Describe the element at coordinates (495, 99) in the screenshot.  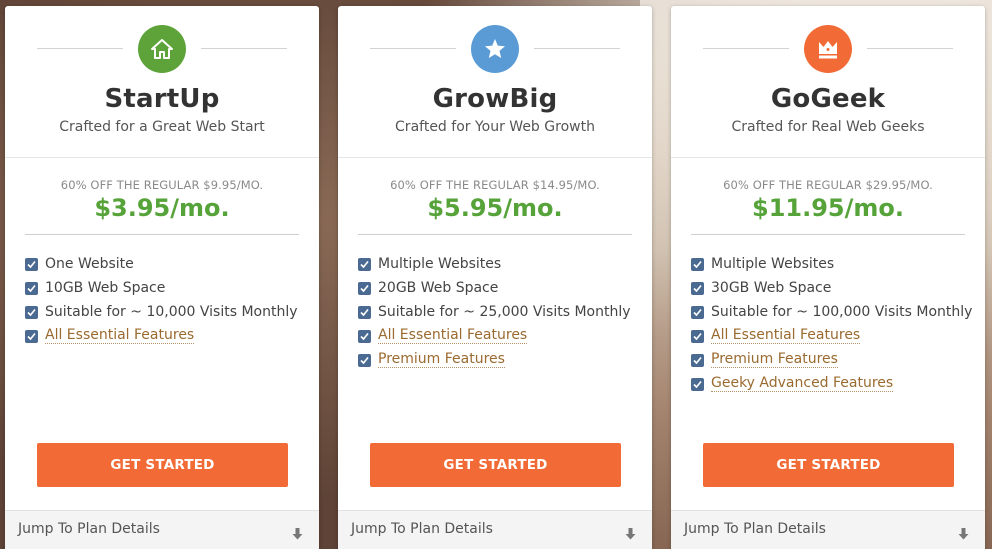
I see `plan-name: GrowBig` at that location.